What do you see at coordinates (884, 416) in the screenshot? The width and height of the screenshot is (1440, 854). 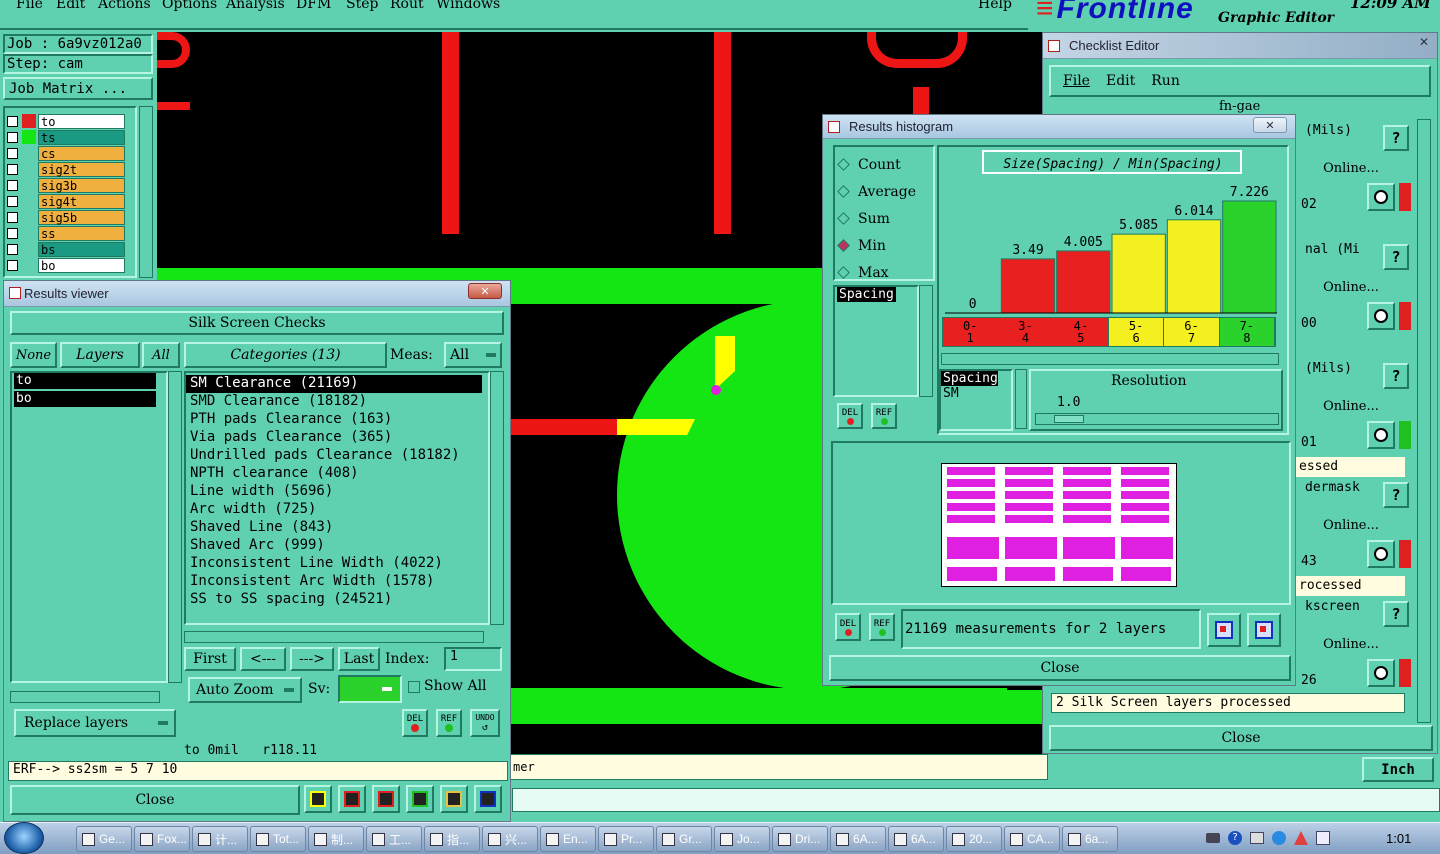 I see `hist-ref-button: REF` at bounding box center [884, 416].